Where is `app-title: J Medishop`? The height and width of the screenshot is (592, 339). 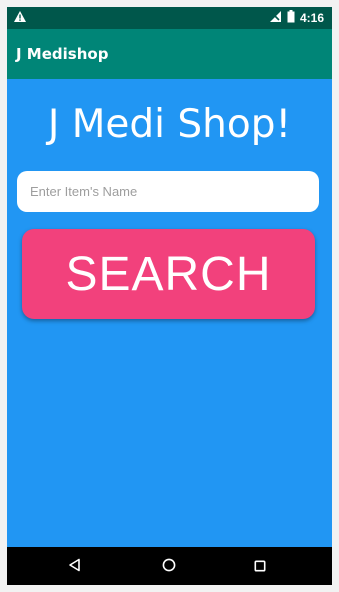 app-title: J Medishop is located at coordinates (62, 54).